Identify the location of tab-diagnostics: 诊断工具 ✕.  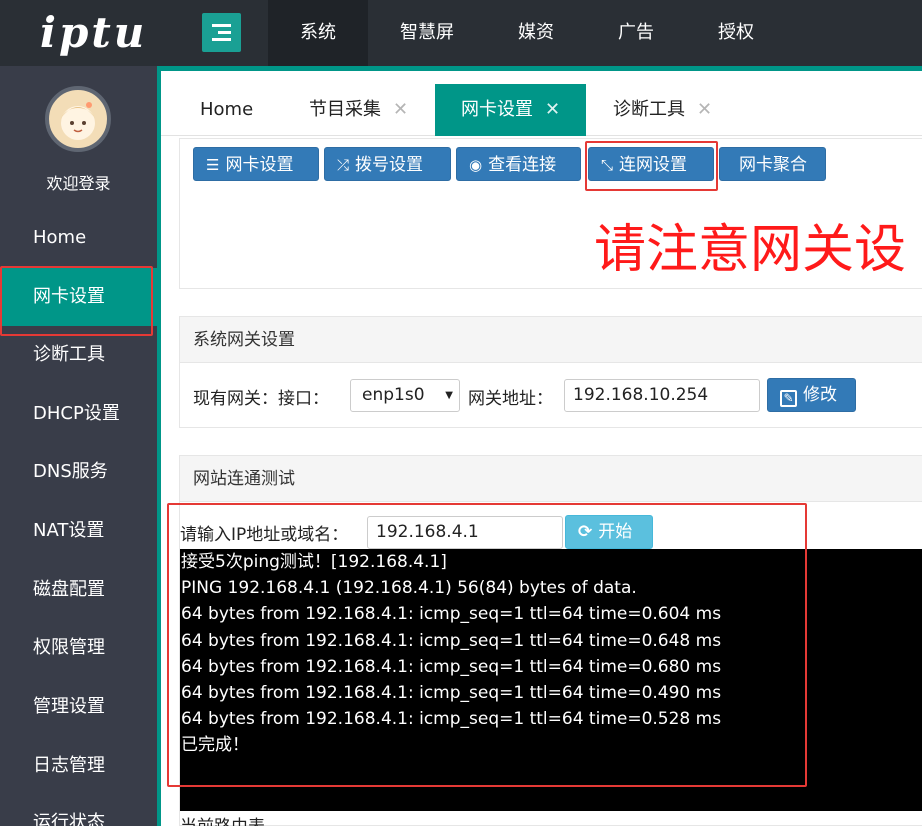
(662, 110).